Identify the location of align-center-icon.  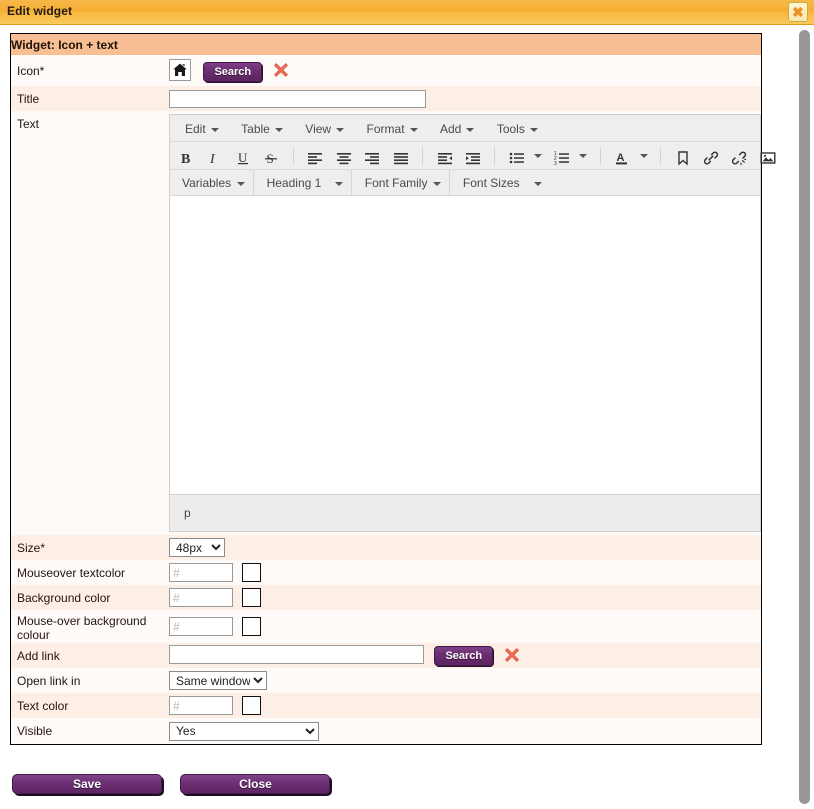
(344, 156).